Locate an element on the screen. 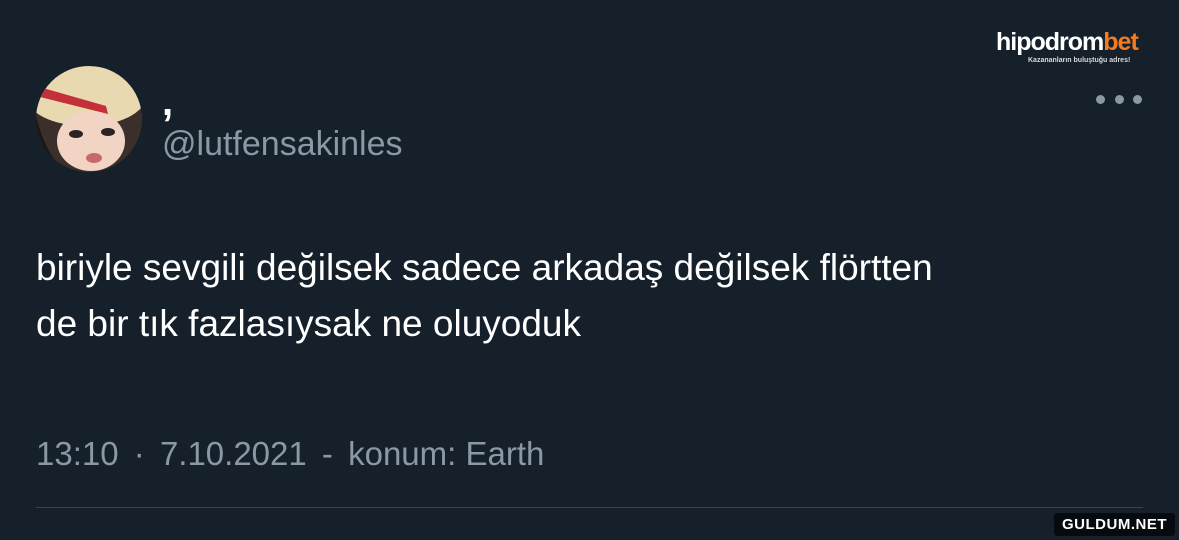 This screenshot has width=1179, height=540. display-name: , is located at coordinates (167, 102).